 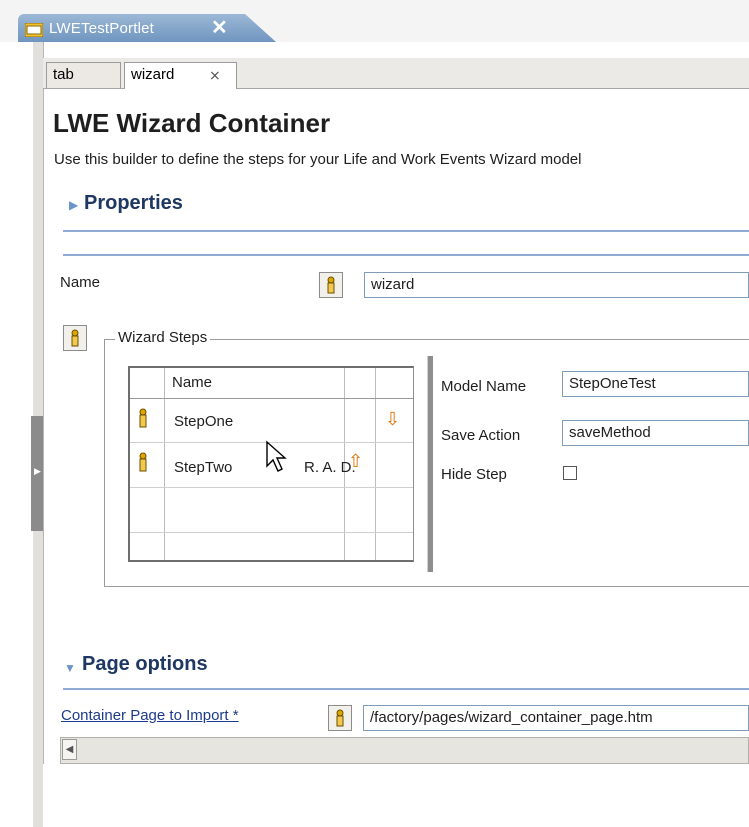 What do you see at coordinates (570, 473) in the screenshot?
I see `hide-step-checkbox` at bounding box center [570, 473].